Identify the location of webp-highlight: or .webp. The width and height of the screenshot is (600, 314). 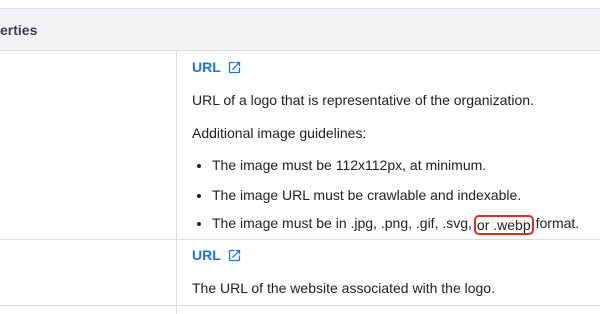
(503, 225).